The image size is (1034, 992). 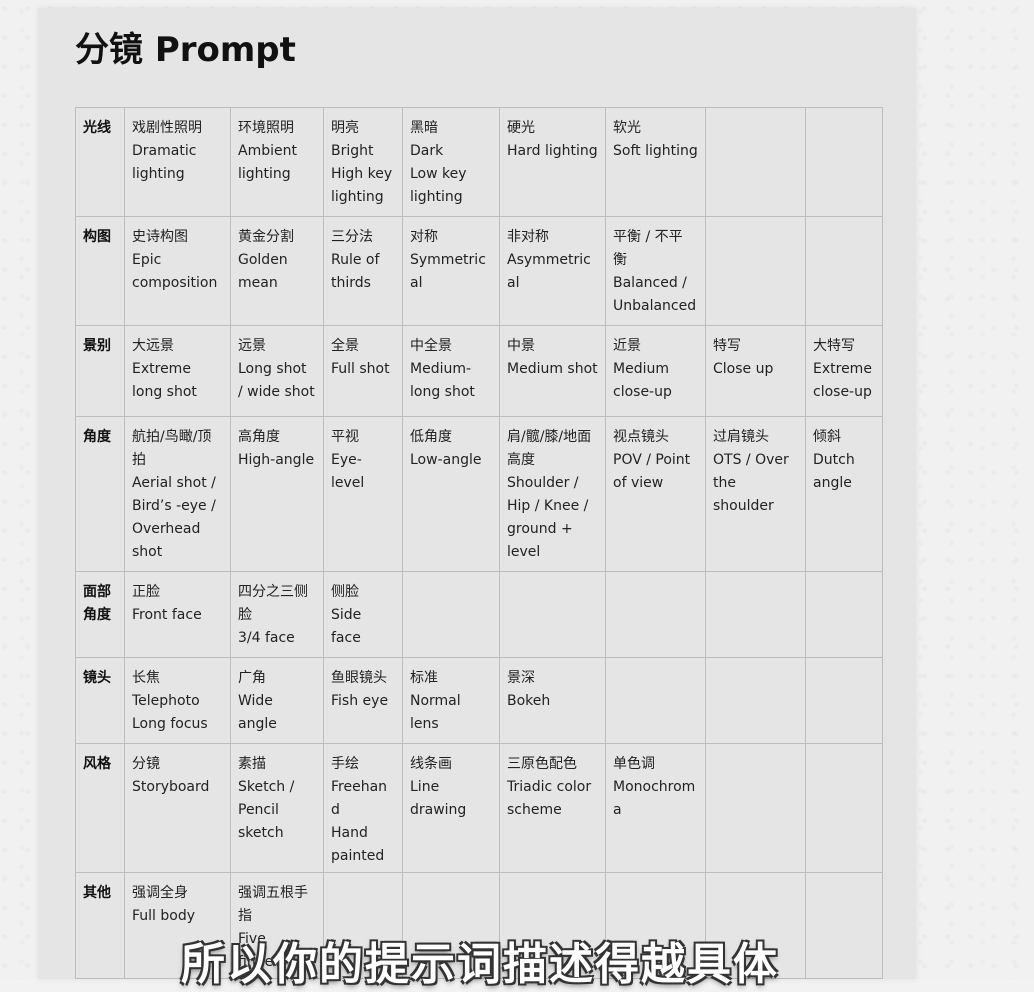 What do you see at coordinates (277, 494) in the screenshot?
I see `table-cell: 高角度 High-angle` at bounding box center [277, 494].